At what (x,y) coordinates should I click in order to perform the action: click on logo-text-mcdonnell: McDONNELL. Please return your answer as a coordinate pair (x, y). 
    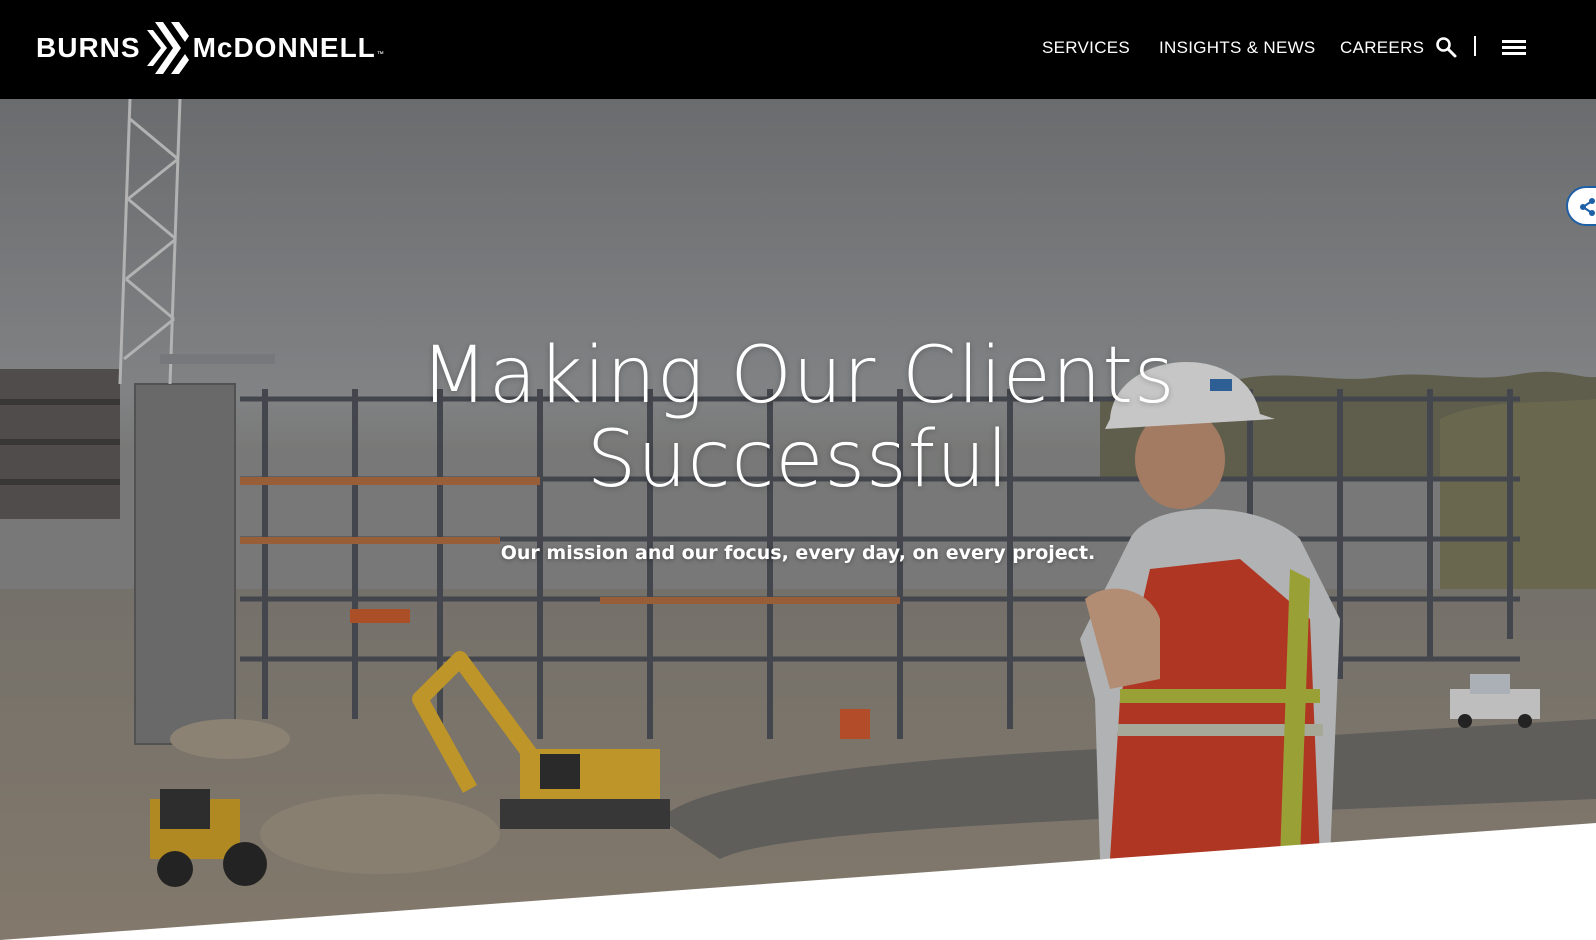
    Looking at the image, I should click on (284, 47).